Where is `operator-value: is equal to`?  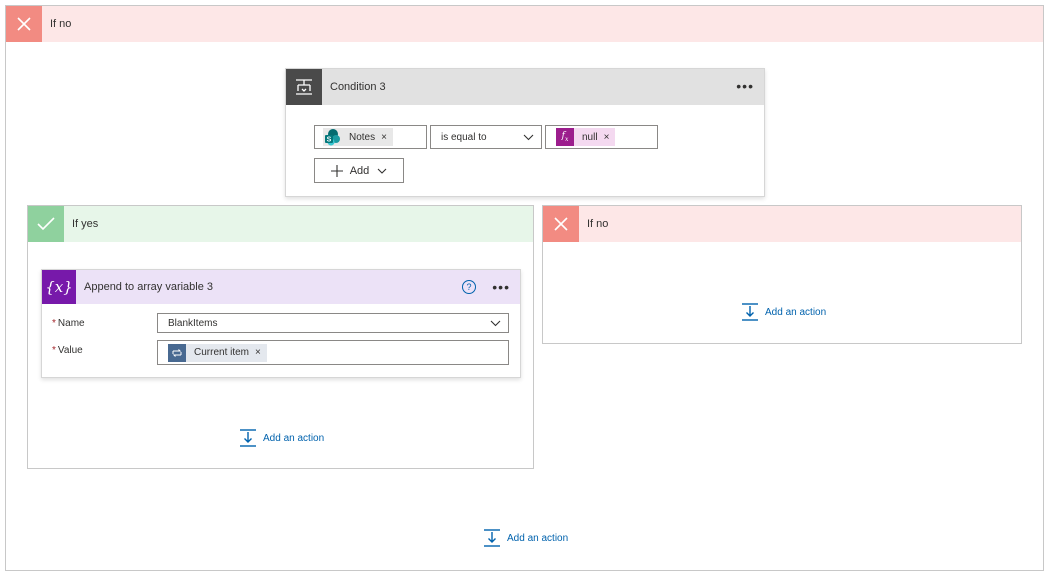
operator-value: is equal to is located at coordinates (464, 137).